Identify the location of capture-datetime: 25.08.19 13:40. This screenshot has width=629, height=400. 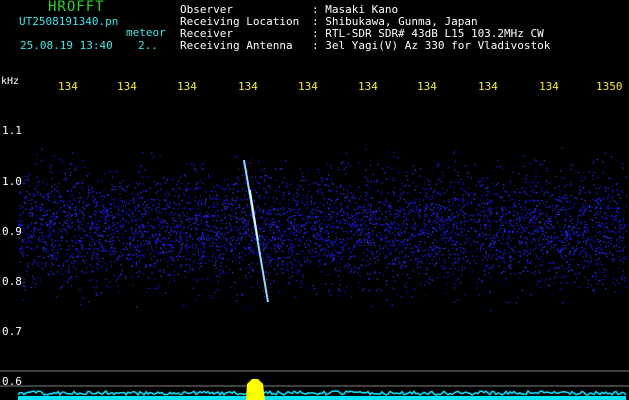
(66, 45).